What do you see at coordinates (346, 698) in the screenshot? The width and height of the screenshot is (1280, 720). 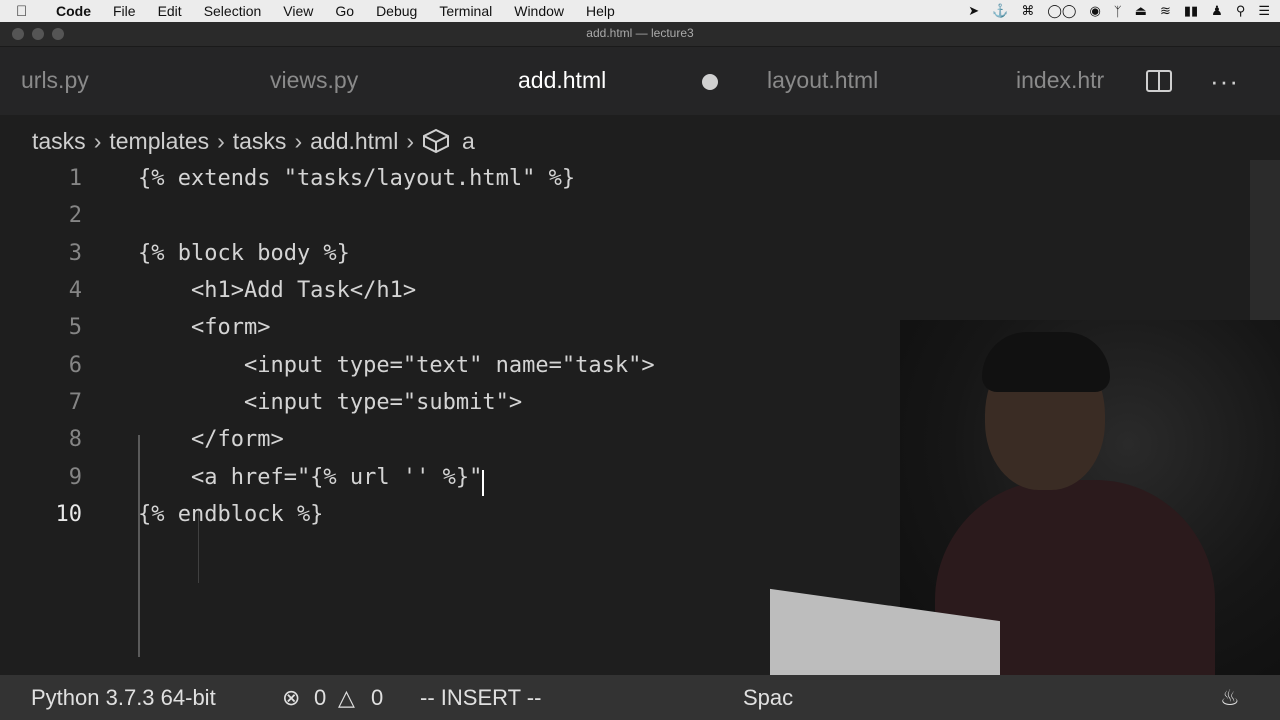 I see `warning-icon: △` at bounding box center [346, 698].